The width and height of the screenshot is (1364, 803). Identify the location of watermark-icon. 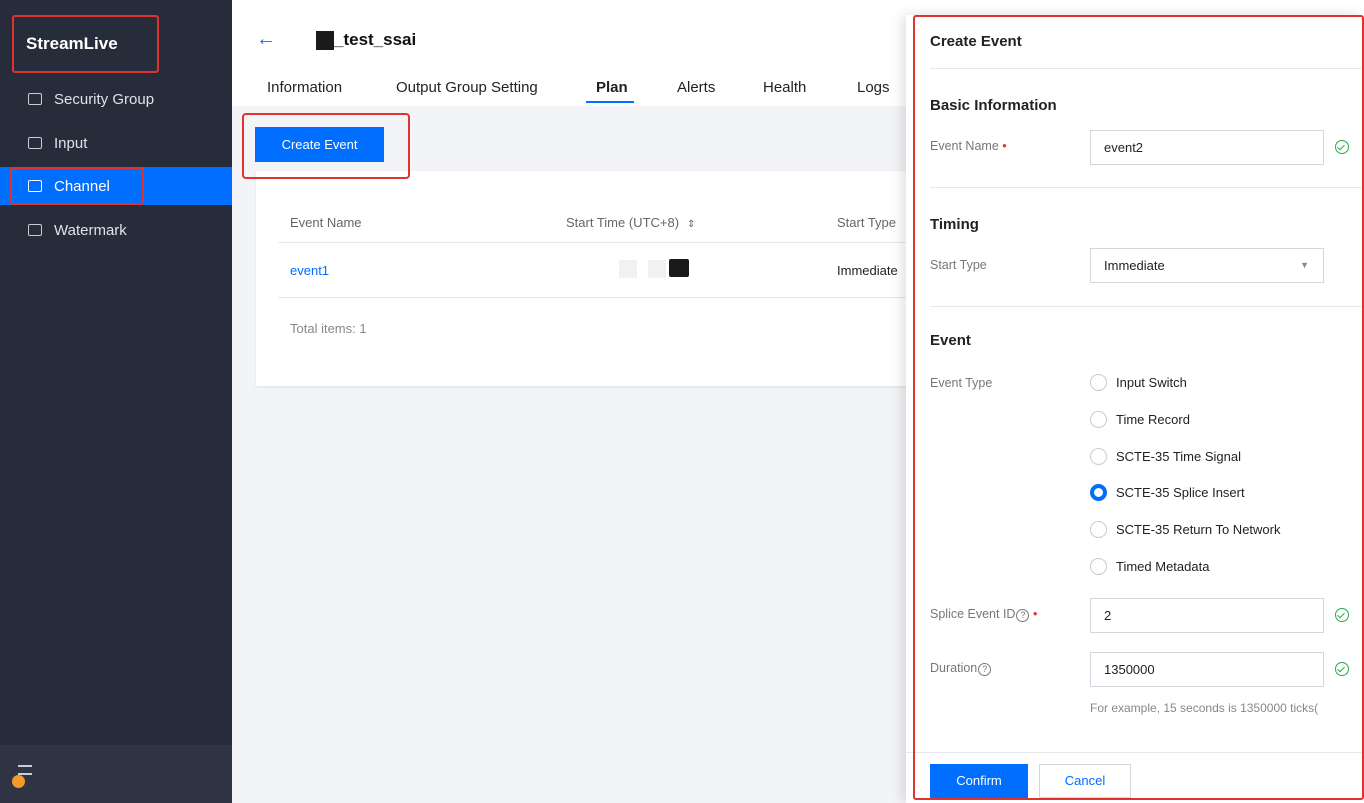
(35, 230).